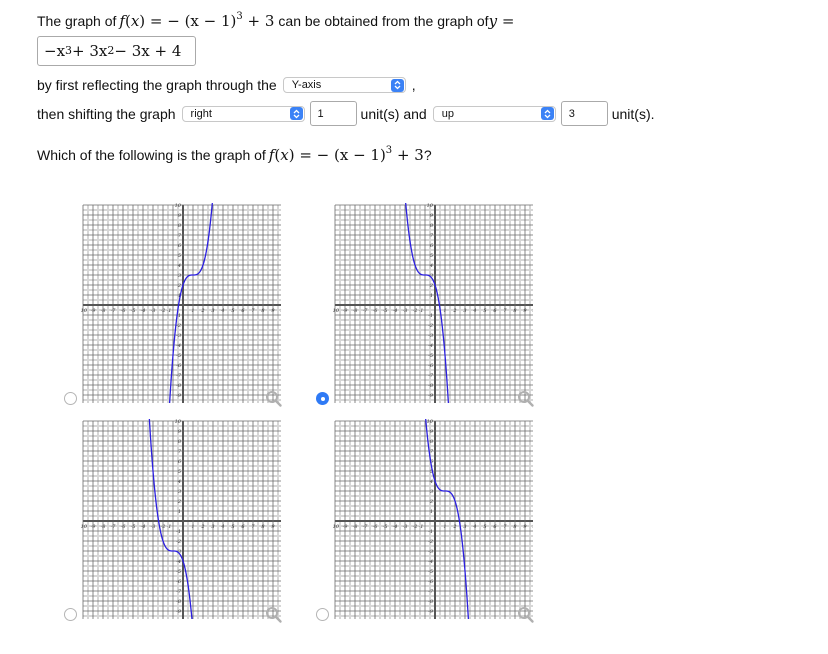 This screenshot has height=654, width=828. Describe the element at coordinates (153, 311) in the screenshot. I see `x-tick-label: -3` at that location.